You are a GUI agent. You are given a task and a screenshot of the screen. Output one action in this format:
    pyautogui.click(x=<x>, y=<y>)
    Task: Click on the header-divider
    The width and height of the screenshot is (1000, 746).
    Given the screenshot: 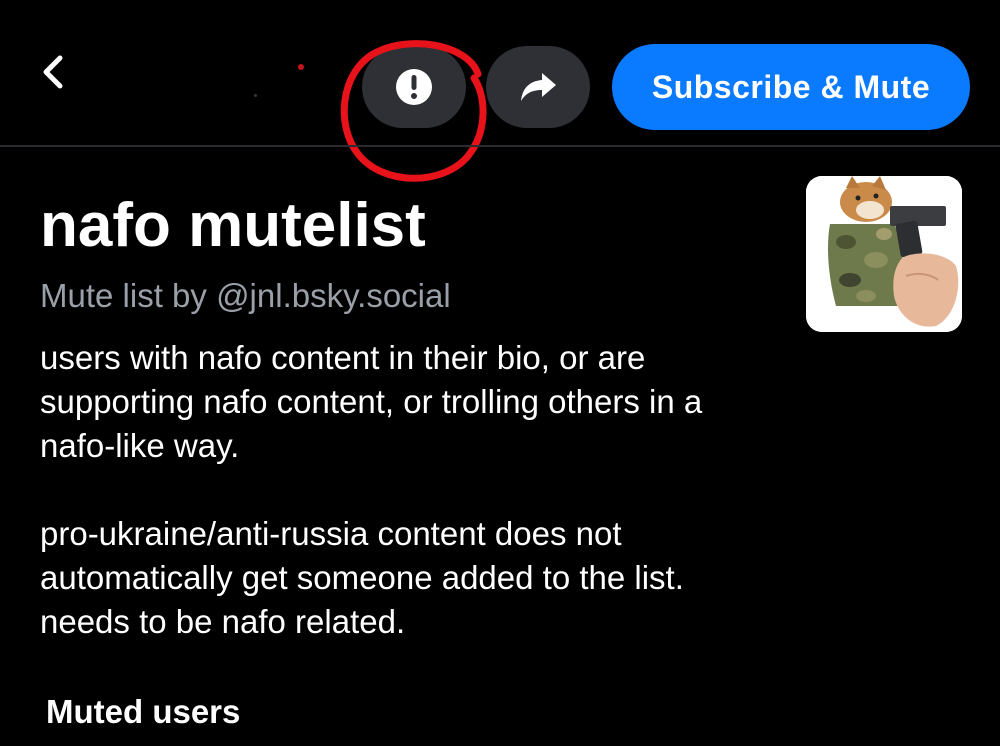 What is the action you would take?
    pyautogui.click(x=500, y=146)
    